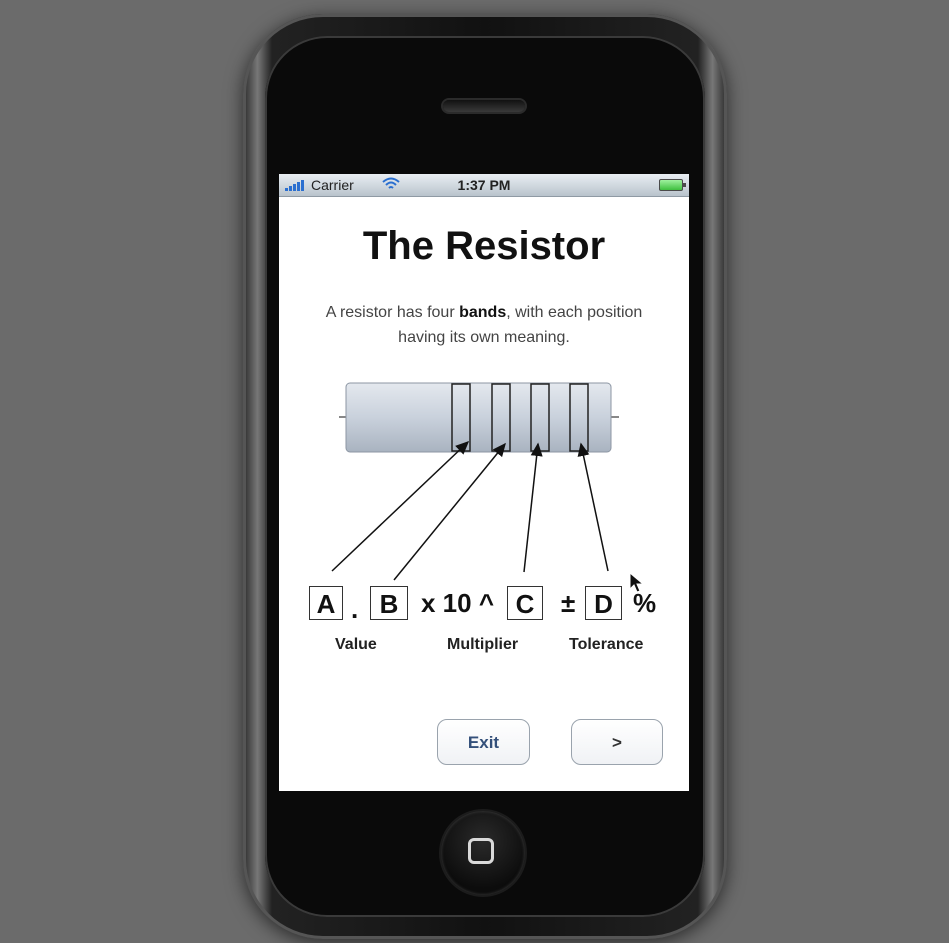 Image resolution: width=949 pixels, height=943 pixels. What do you see at coordinates (617, 742) in the screenshot?
I see `next-button: >` at bounding box center [617, 742].